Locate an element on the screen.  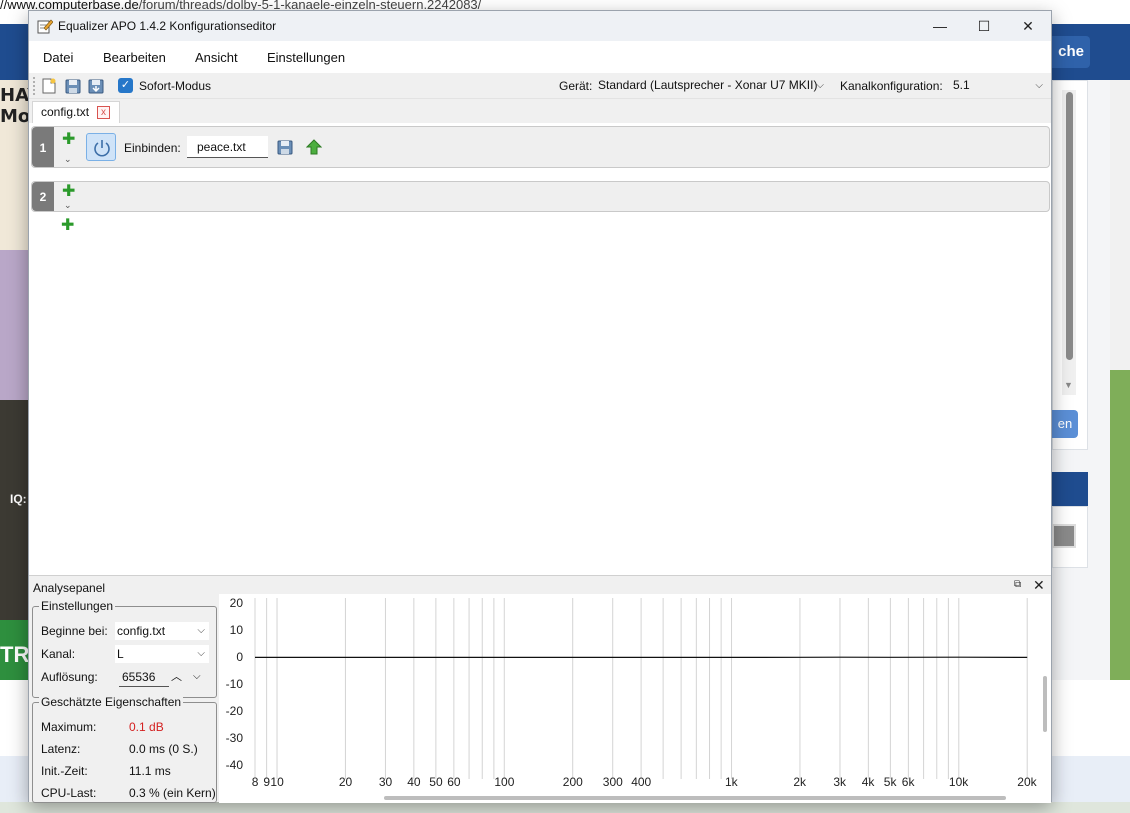
forum-ad-iq-text: IQ: is located at coordinates (18, 499).